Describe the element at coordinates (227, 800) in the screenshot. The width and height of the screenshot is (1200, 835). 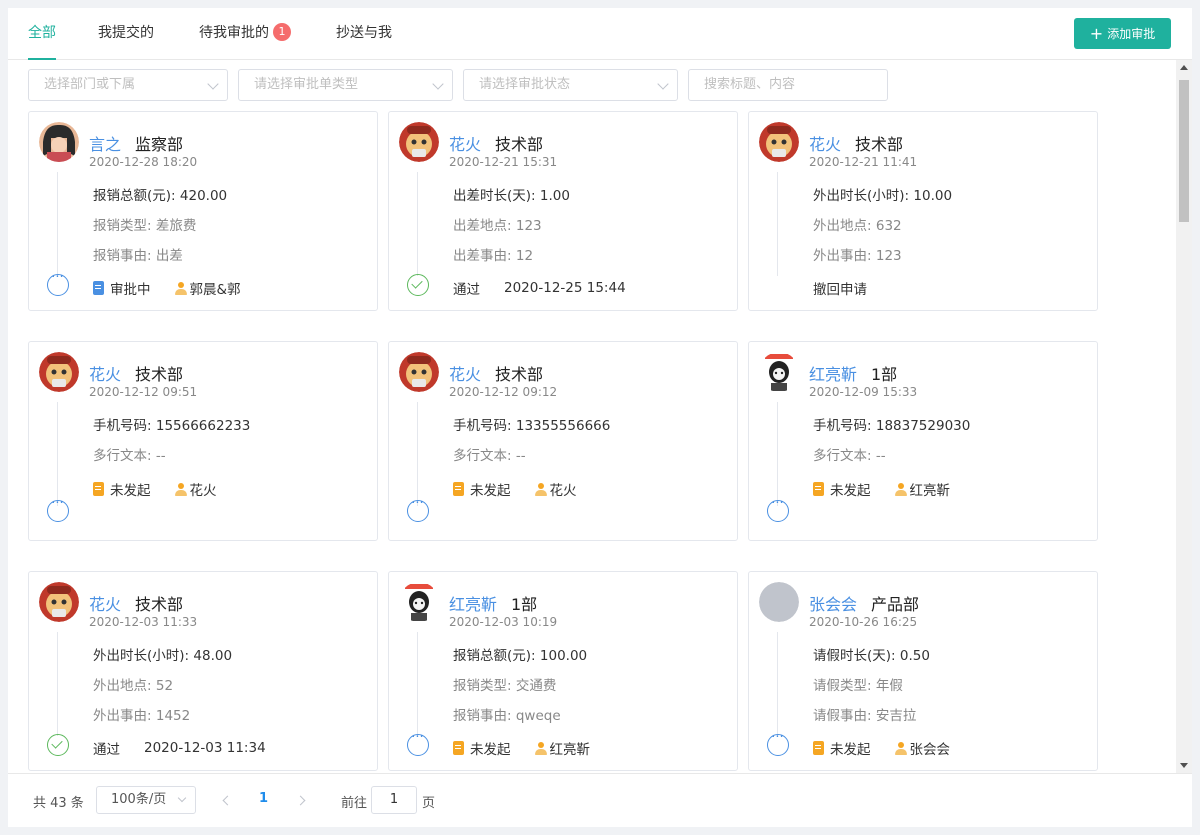
I see `prev-page-icon` at that location.